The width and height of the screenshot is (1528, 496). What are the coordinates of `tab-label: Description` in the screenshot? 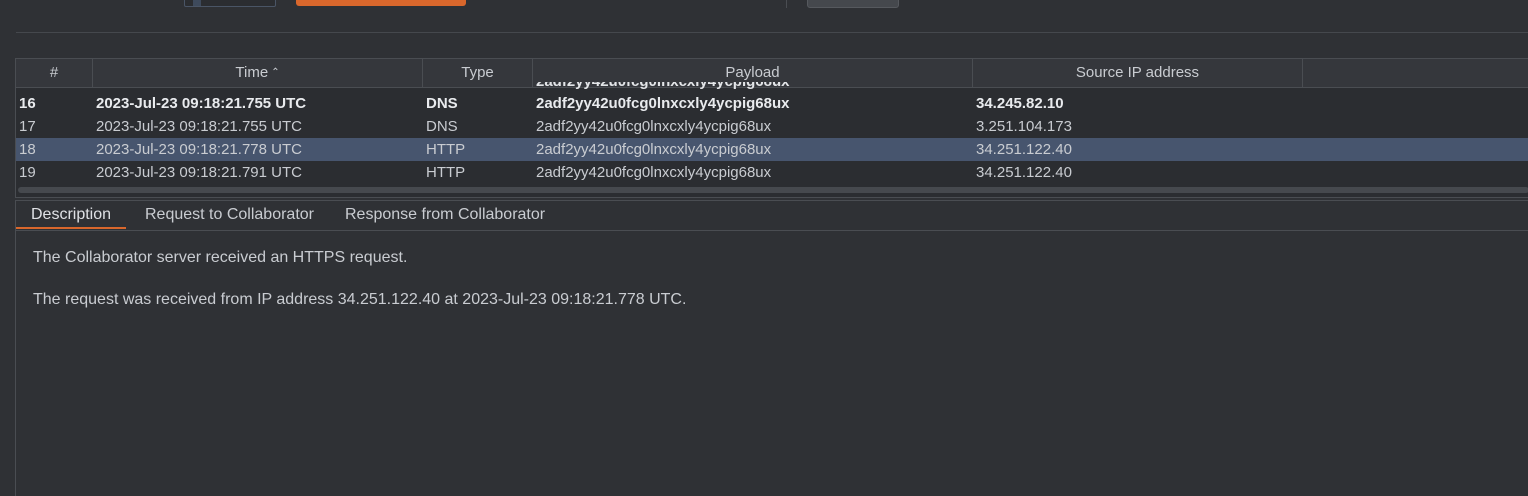 It's located at (71, 214).